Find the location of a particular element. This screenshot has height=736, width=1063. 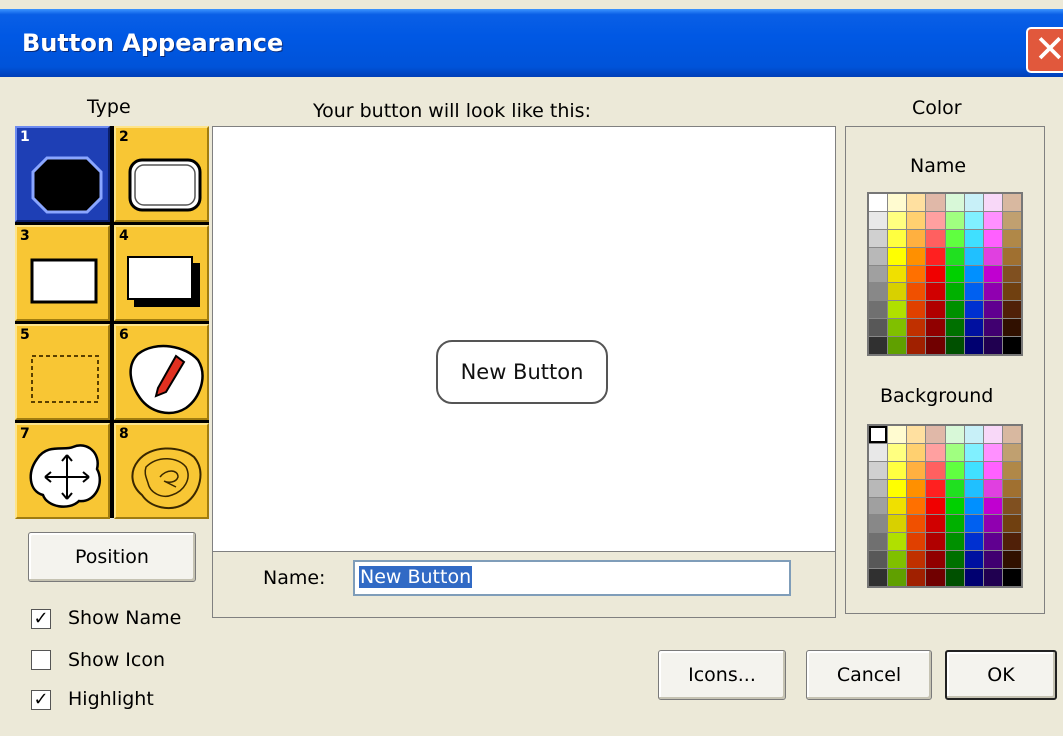

close-button: ✕ is located at coordinates (1044, 50).